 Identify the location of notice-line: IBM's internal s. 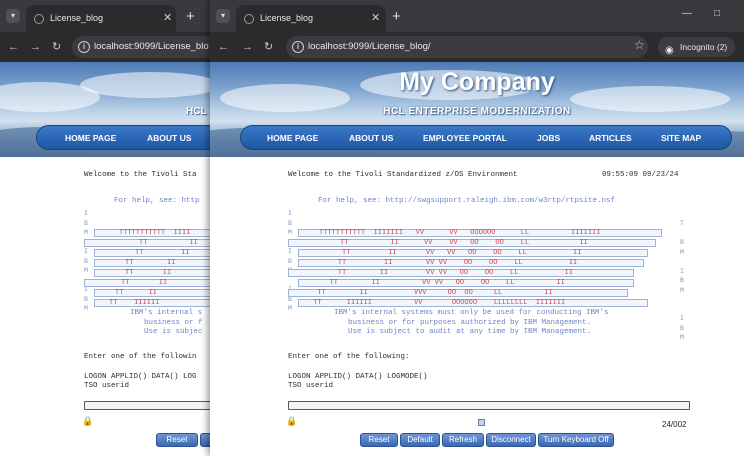
(166, 313).